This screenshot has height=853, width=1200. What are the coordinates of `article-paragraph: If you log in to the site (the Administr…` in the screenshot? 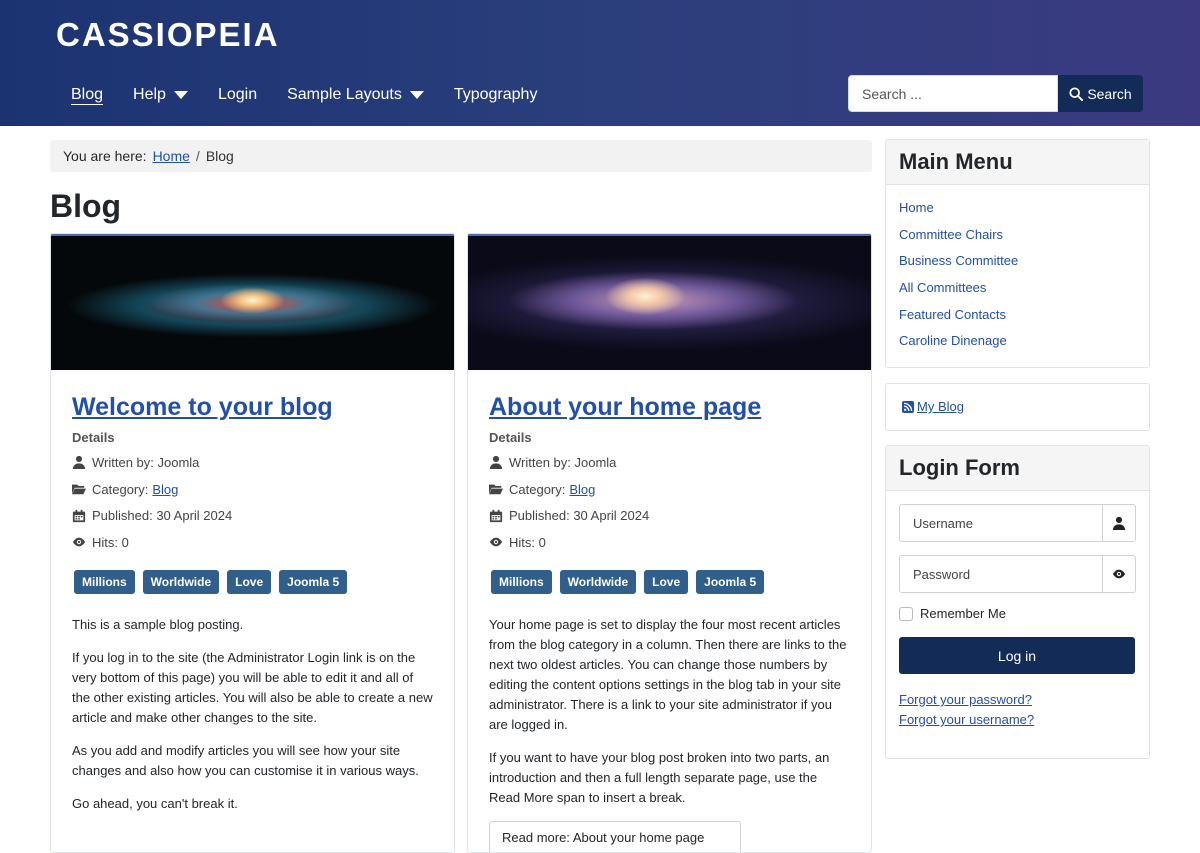 It's located at (252, 687).